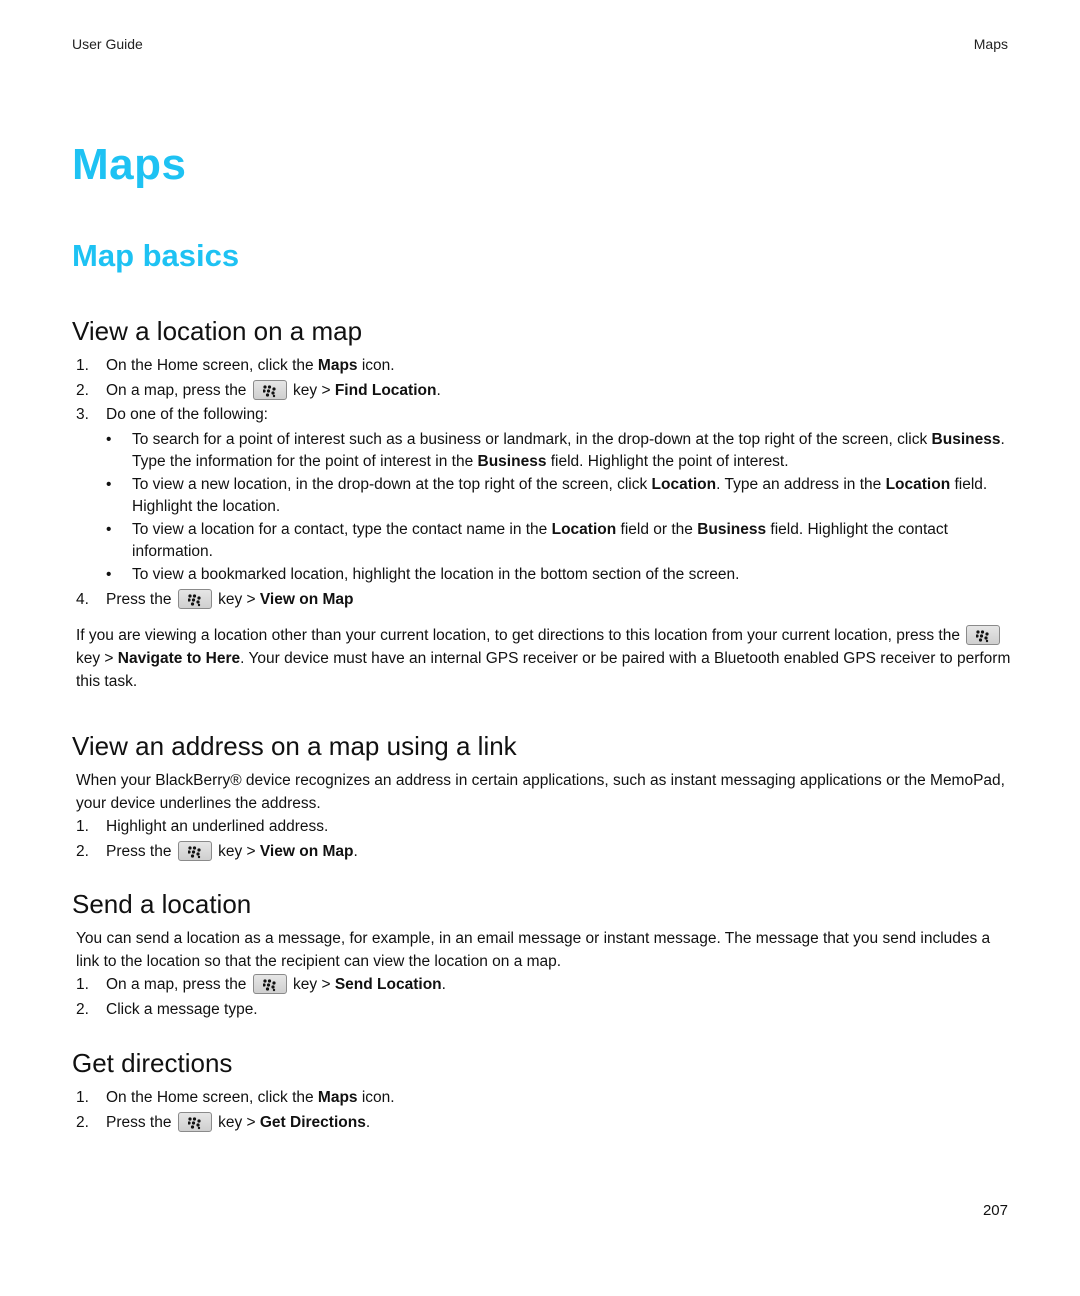  What do you see at coordinates (542, 600) in the screenshot?
I see `steps-list: 4. Press the key > View on Map` at bounding box center [542, 600].